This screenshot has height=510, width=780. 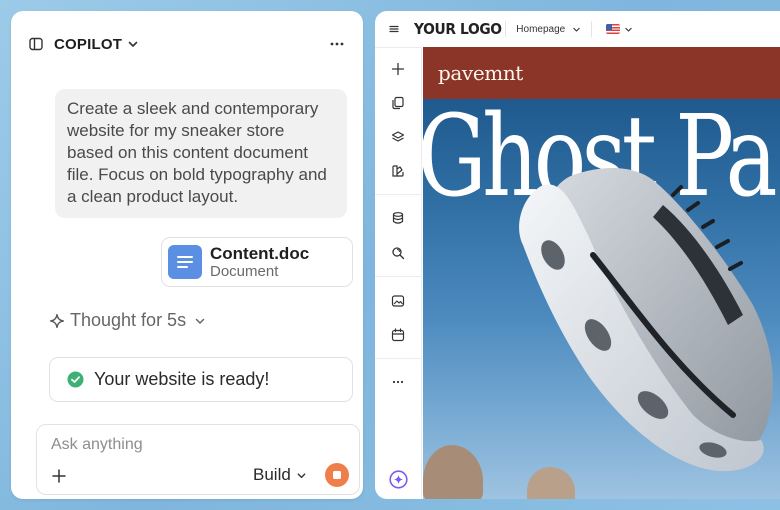 I want to click on sparkle-icon, so click(x=57, y=320).